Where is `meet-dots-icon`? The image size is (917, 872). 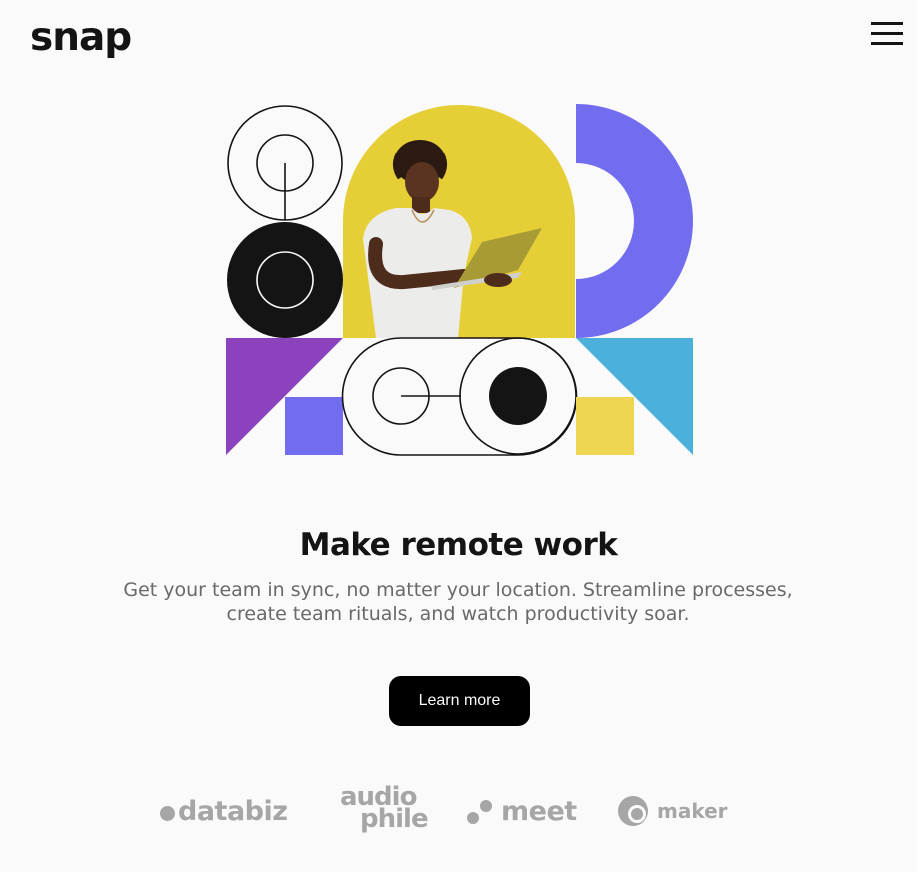 meet-dots-icon is located at coordinates (480, 812).